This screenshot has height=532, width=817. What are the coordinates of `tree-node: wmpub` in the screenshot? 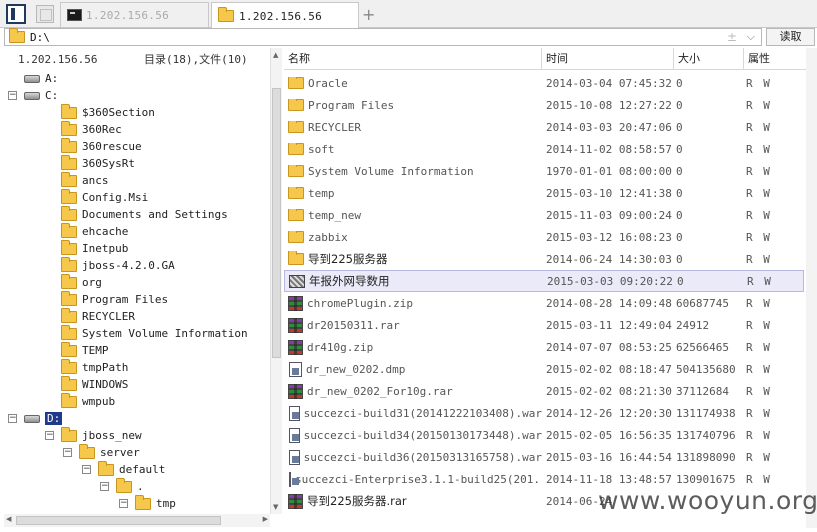 It's located at (88, 401).